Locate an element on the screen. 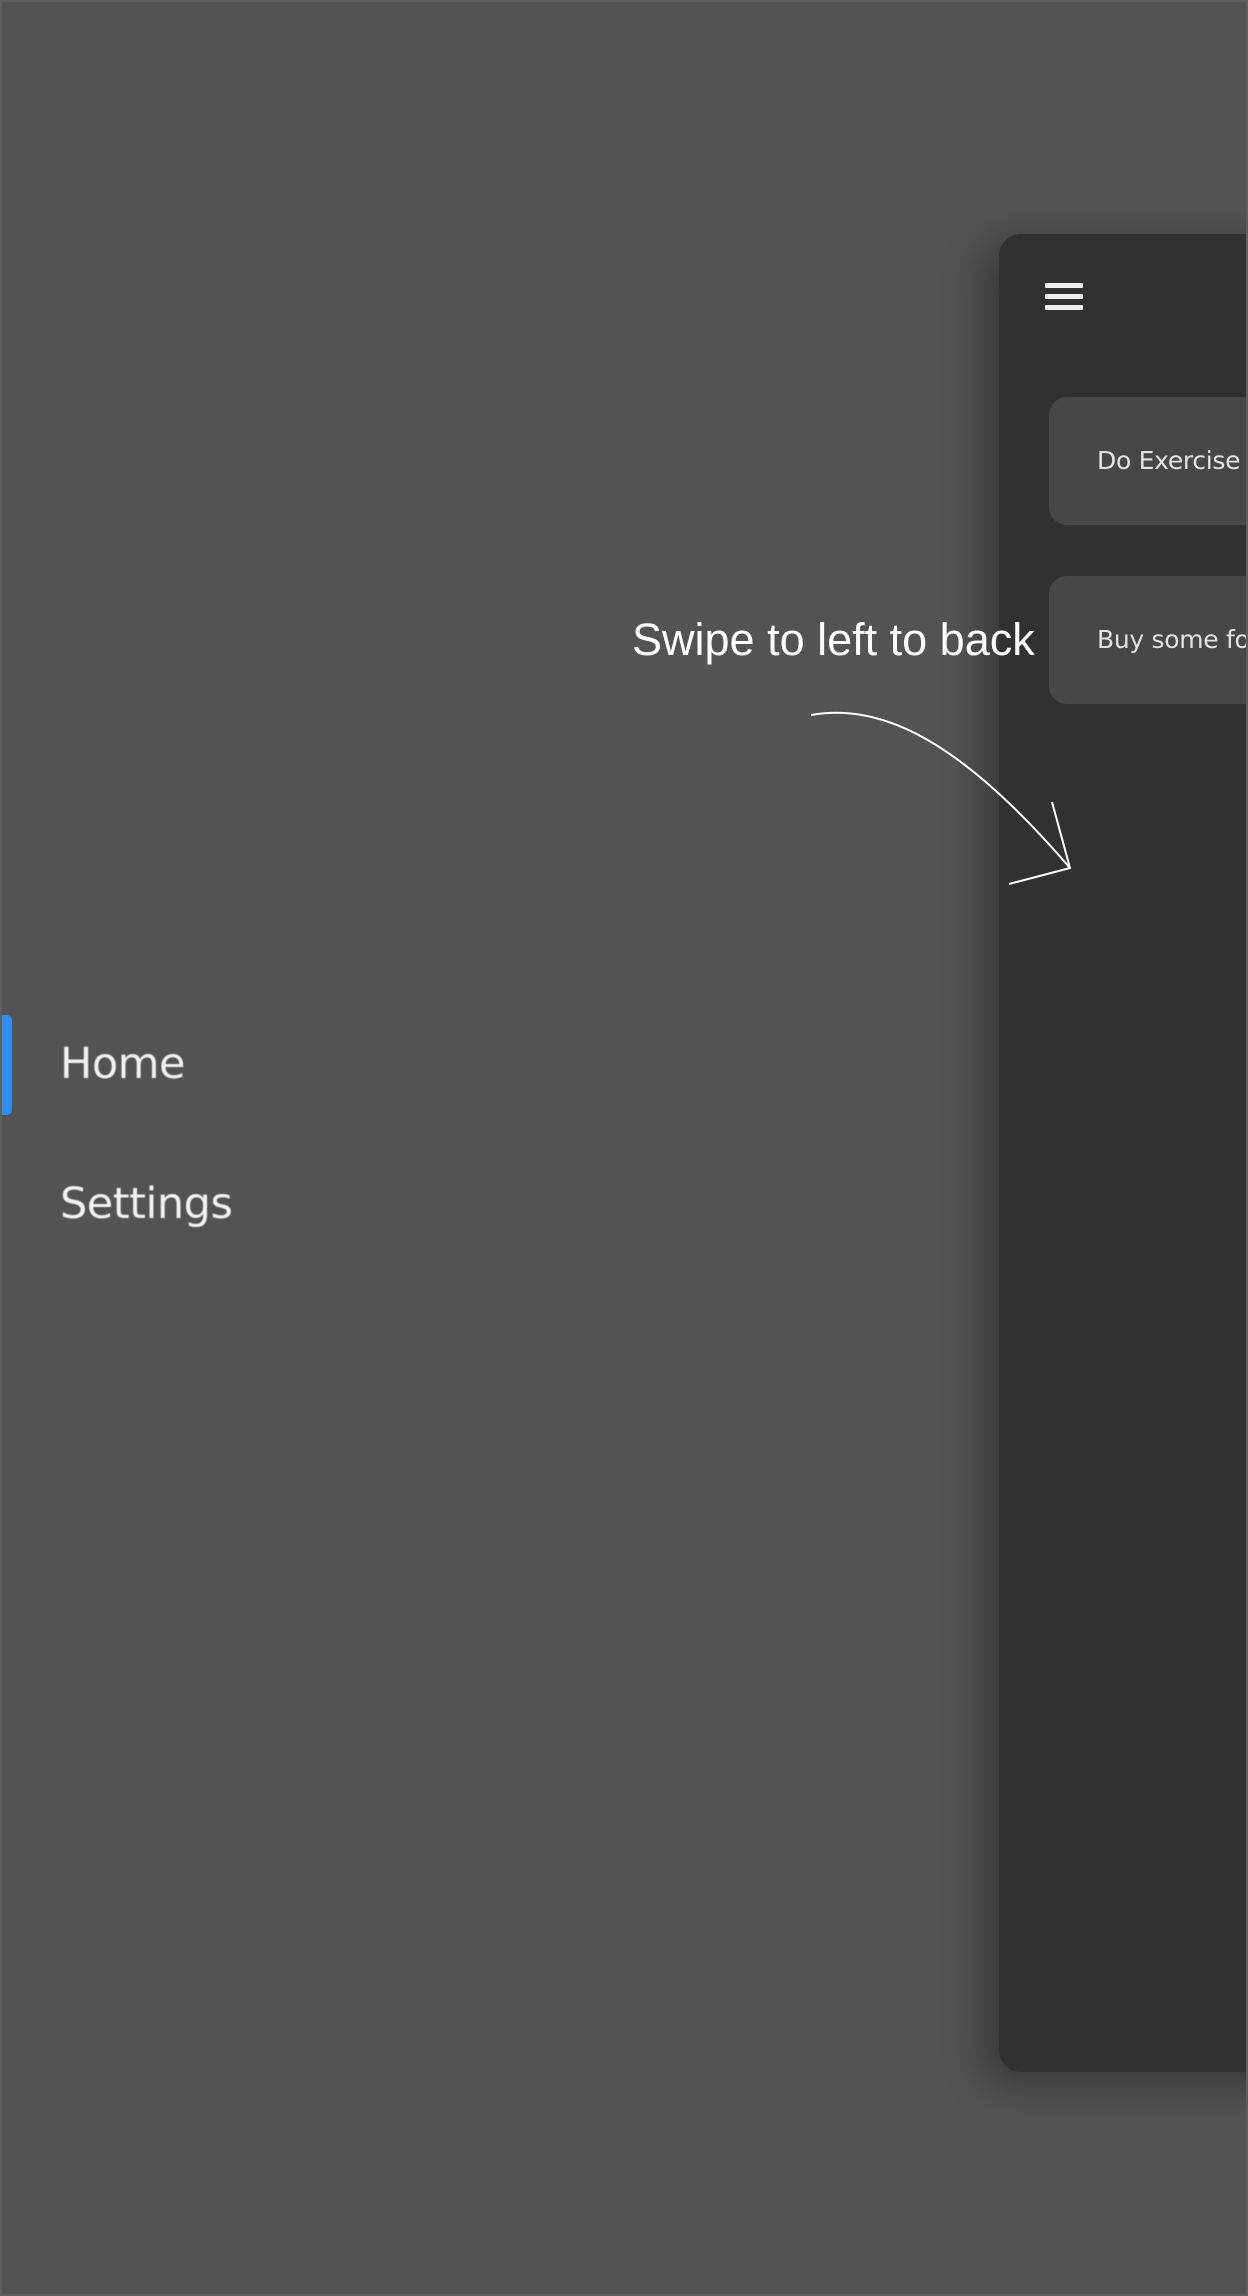 This screenshot has width=1248, height=2296. task-card: Do Exercise is located at coordinates (1147, 461).